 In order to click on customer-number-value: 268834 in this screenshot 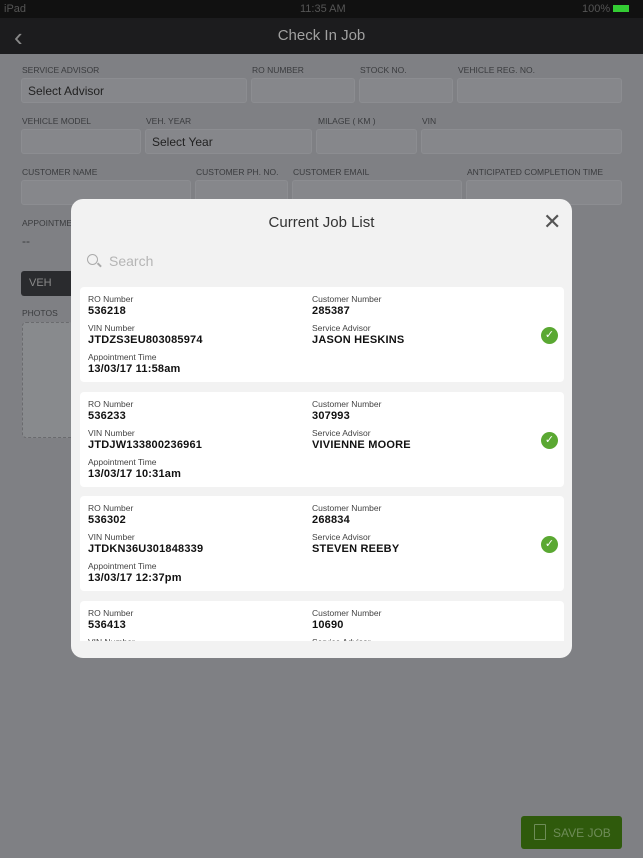, I will do `click(331, 520)`.